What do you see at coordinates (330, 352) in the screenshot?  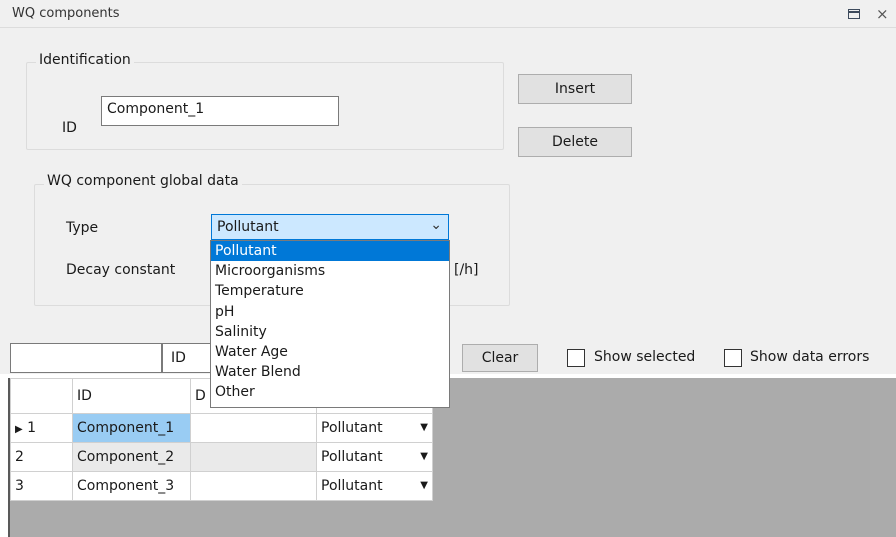 I see `type-option: Water Age` at bounding box center [330, 352].